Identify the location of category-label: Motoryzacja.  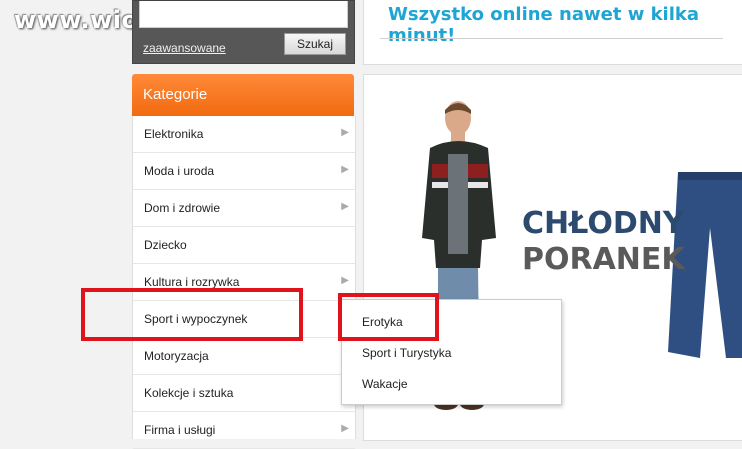
(176, 356).